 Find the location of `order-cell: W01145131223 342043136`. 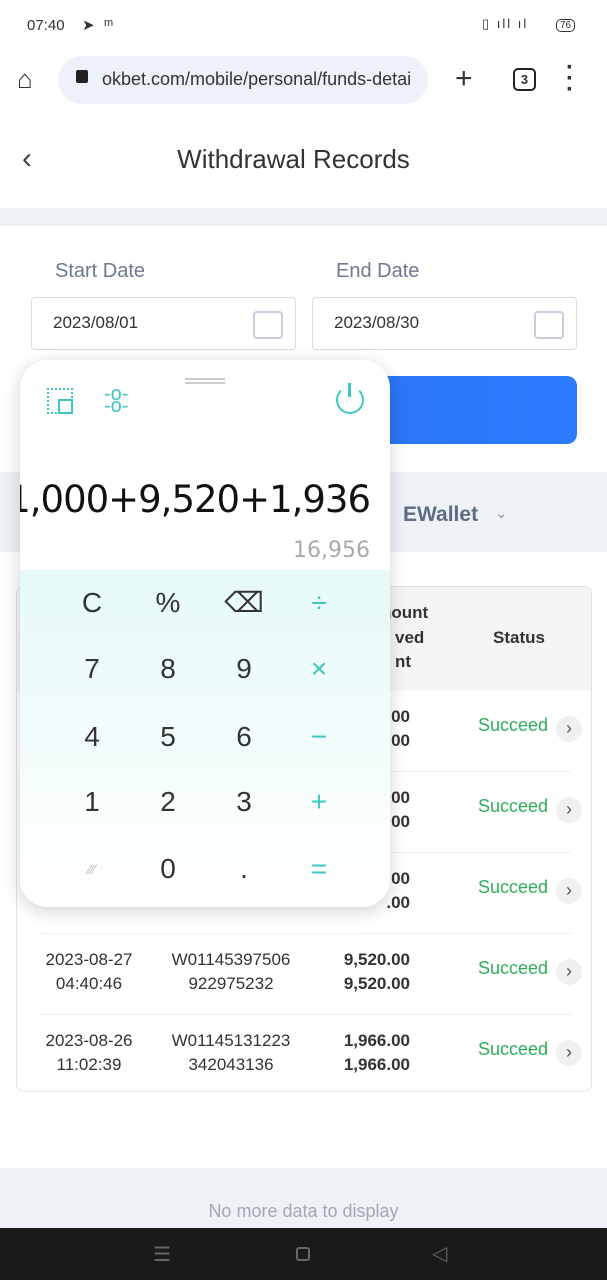

order-cell: W01145131223 342043136 is located at coordinates (231, 1052).